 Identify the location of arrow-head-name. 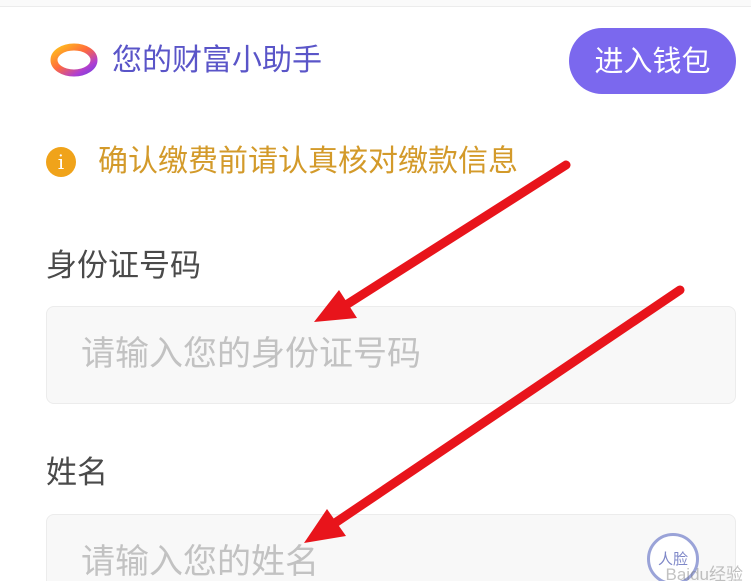
(325, 526).